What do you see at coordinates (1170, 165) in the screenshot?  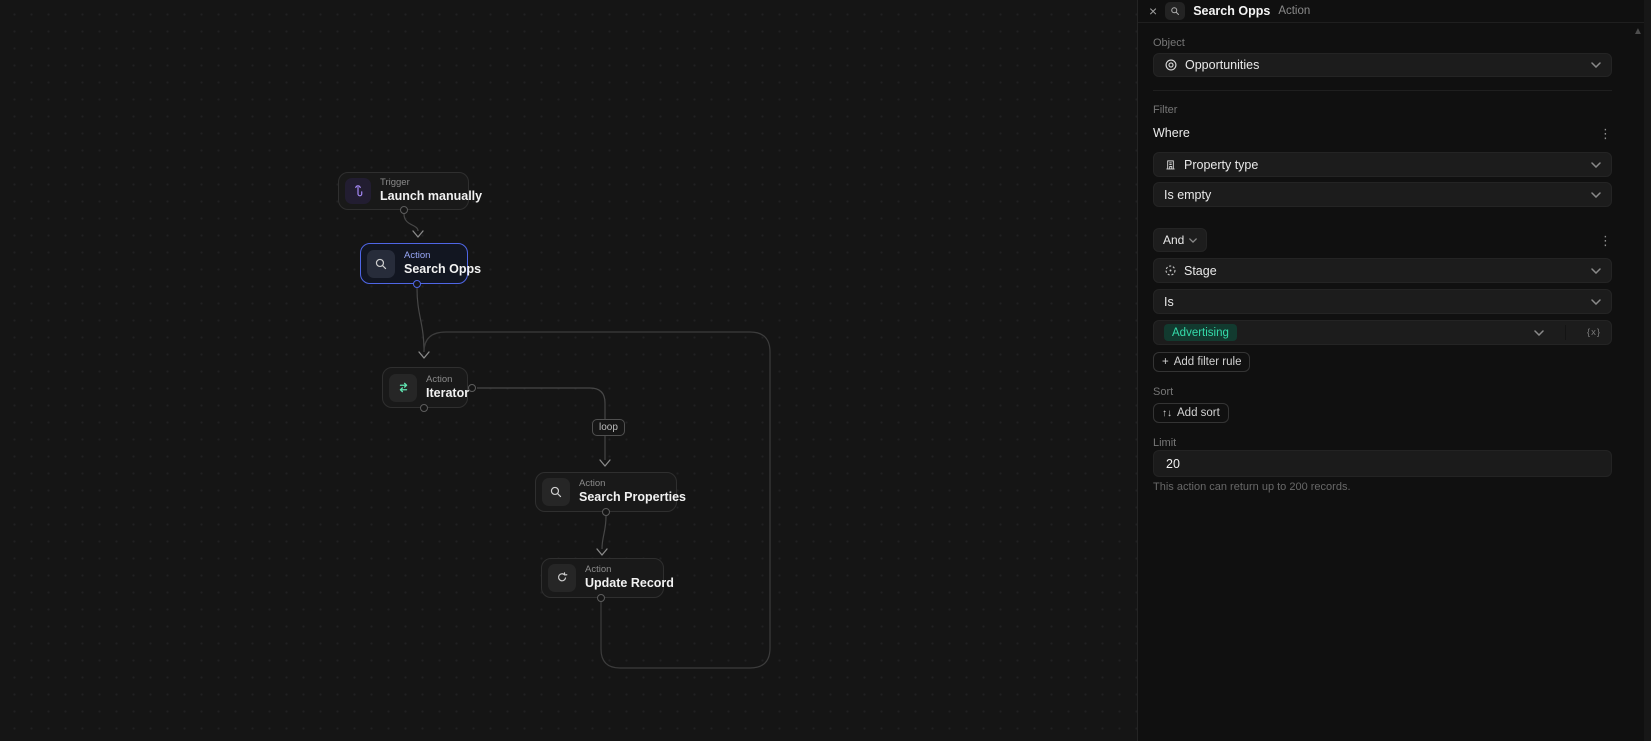 I see `property-type-icon` at bounding box center [1170, 165].